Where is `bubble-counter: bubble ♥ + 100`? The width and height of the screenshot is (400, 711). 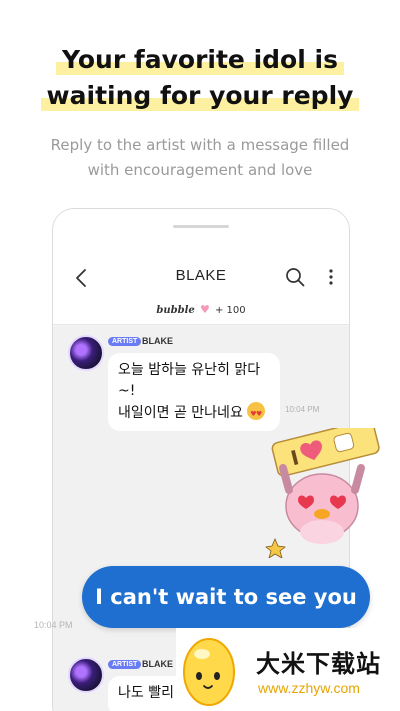 bubble-counter: bubble ♥ + 100 is located at coordinates (201, 309).